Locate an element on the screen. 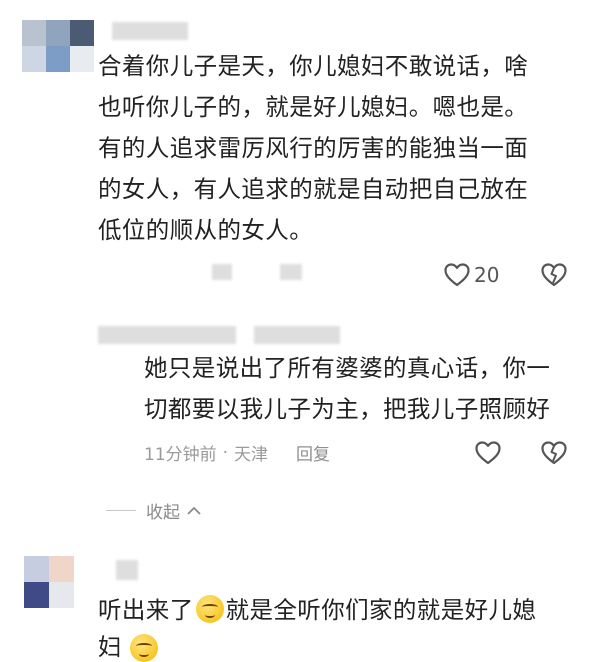 This screenshot has height=662, width=600. comment-line: 的女人，有人追求的就是自动把自己放在 is located at coordinates (313, 189).